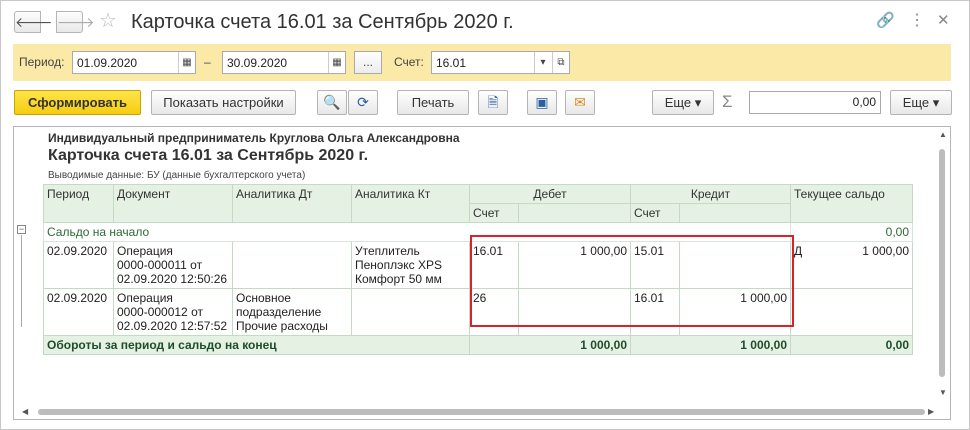 The width and height of the screenshot is (970, 430). Describe the element at coordinates (917, 21) in the screenshot. I see `more-menu-icon: ⋮` at that location.